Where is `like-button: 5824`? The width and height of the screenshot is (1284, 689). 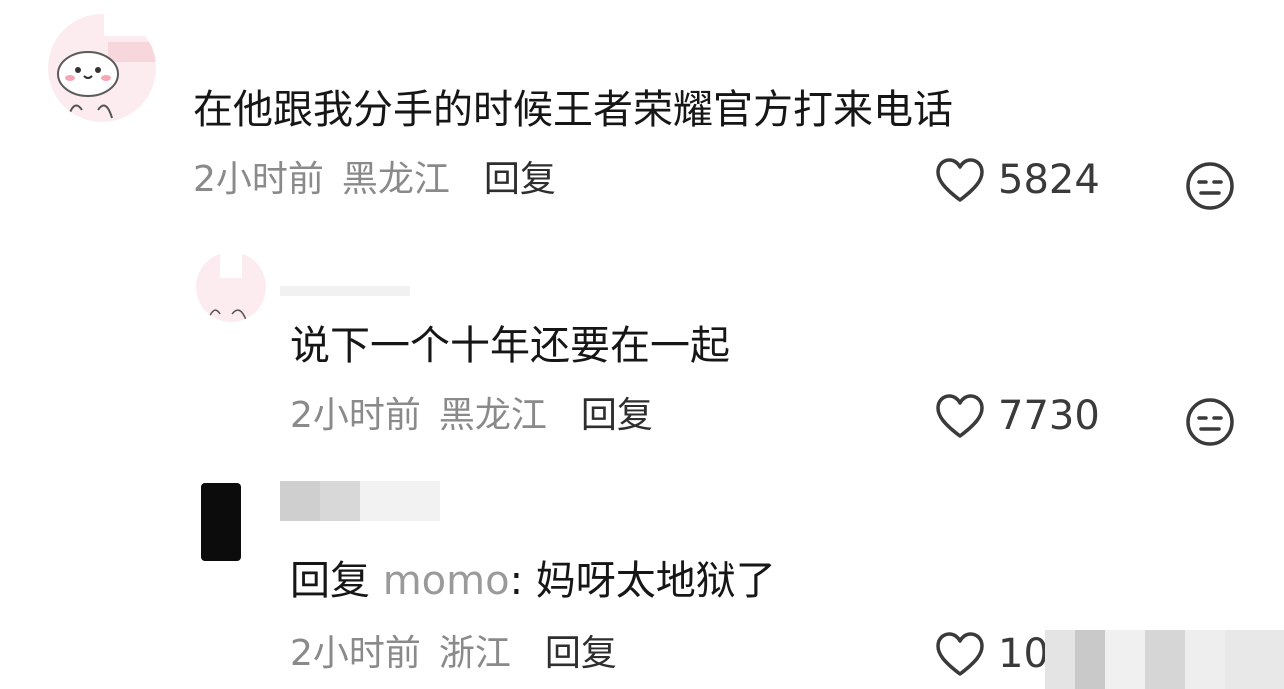
like-button: 5824 is located at coordinates (1017, 180).